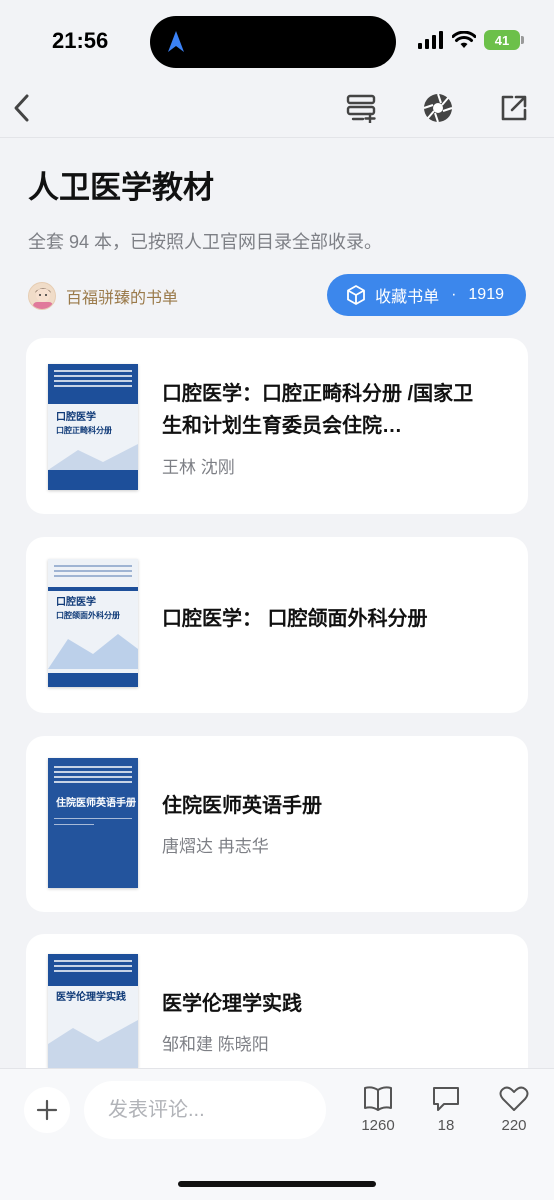 Image resolution: width=554 pixels, height=1200 pixels. I want to click on home-indicator, so click(277, 1184).